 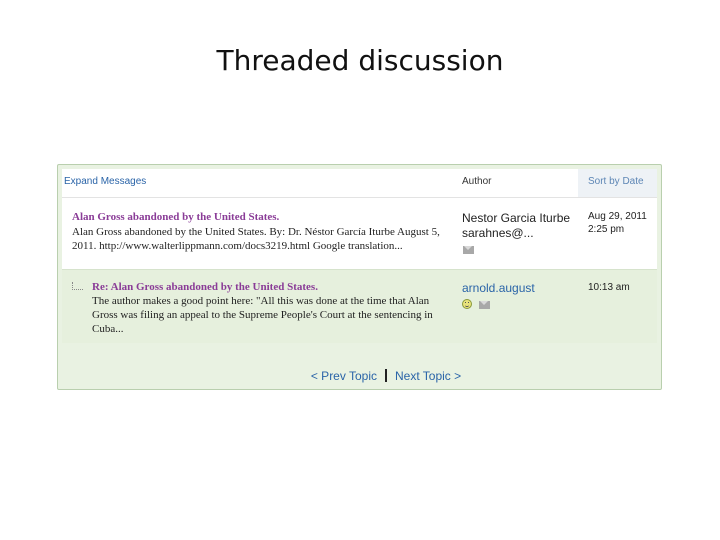 What do you see at coordinates (617, 183) in the screenshot?
I see `sort-by-date-button: Sort by Date` at bounding box center [617, 183].